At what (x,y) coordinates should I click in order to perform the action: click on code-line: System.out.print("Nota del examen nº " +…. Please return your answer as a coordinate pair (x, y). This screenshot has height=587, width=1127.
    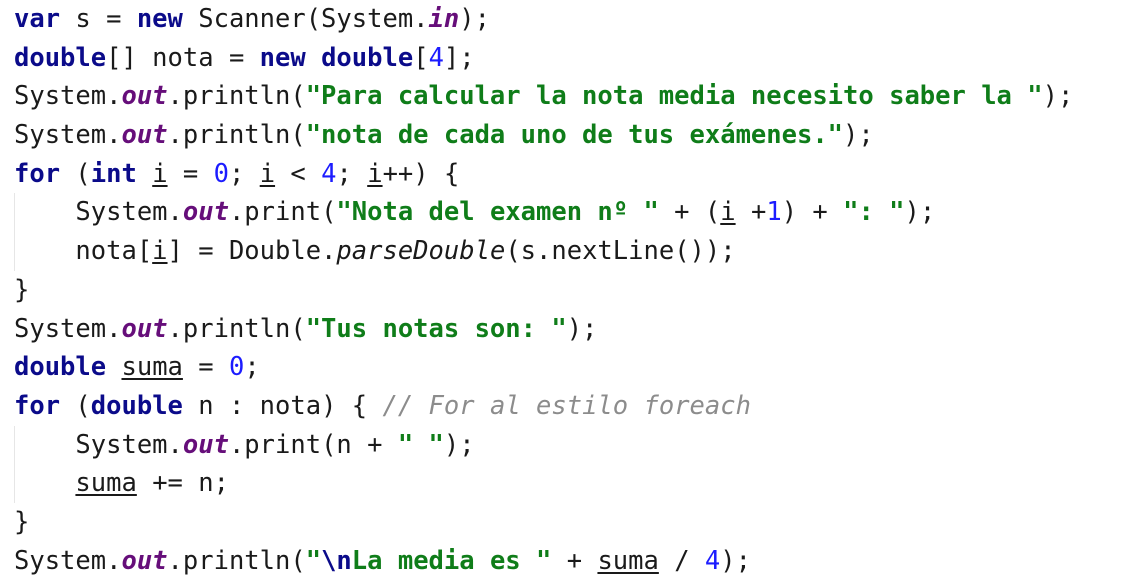
    Looking at the image, I should click on (563, 213).